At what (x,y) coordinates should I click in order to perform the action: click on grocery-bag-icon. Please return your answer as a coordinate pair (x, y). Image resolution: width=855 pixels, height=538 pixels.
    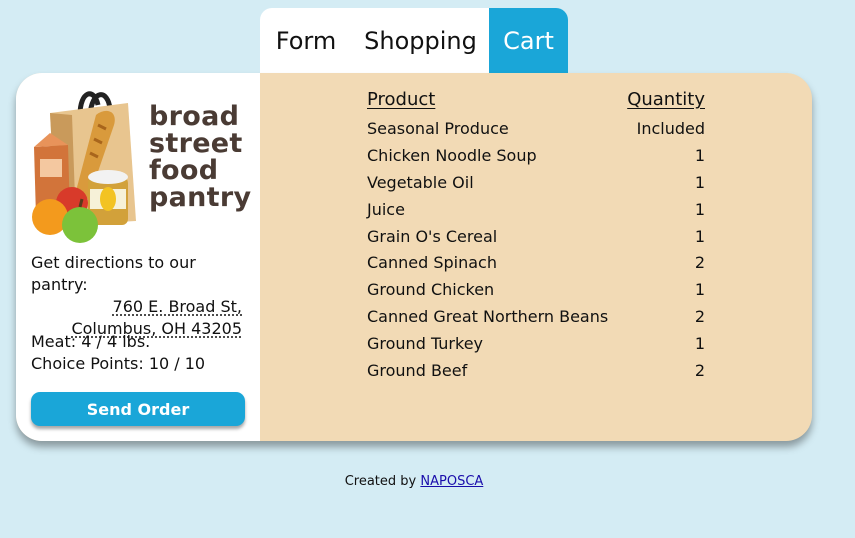
    Looking at the image, I should click on (84, 167).